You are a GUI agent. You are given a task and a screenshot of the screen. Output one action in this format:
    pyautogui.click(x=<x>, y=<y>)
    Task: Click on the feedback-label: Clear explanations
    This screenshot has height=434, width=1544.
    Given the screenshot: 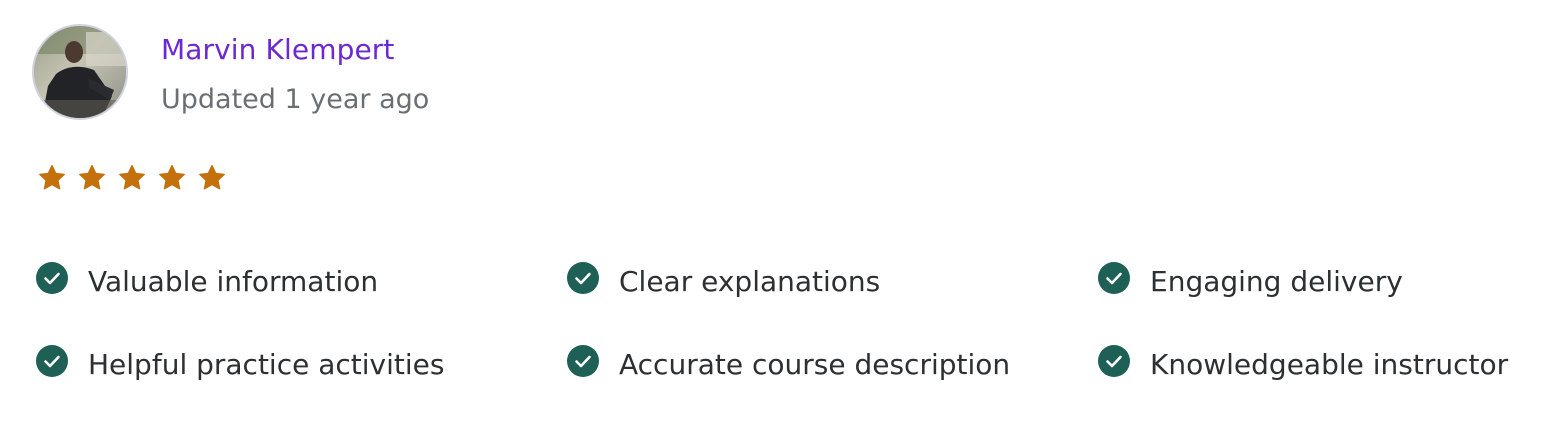 What is the action you would take?
    pyautogui.click(x=750, y=281)
    